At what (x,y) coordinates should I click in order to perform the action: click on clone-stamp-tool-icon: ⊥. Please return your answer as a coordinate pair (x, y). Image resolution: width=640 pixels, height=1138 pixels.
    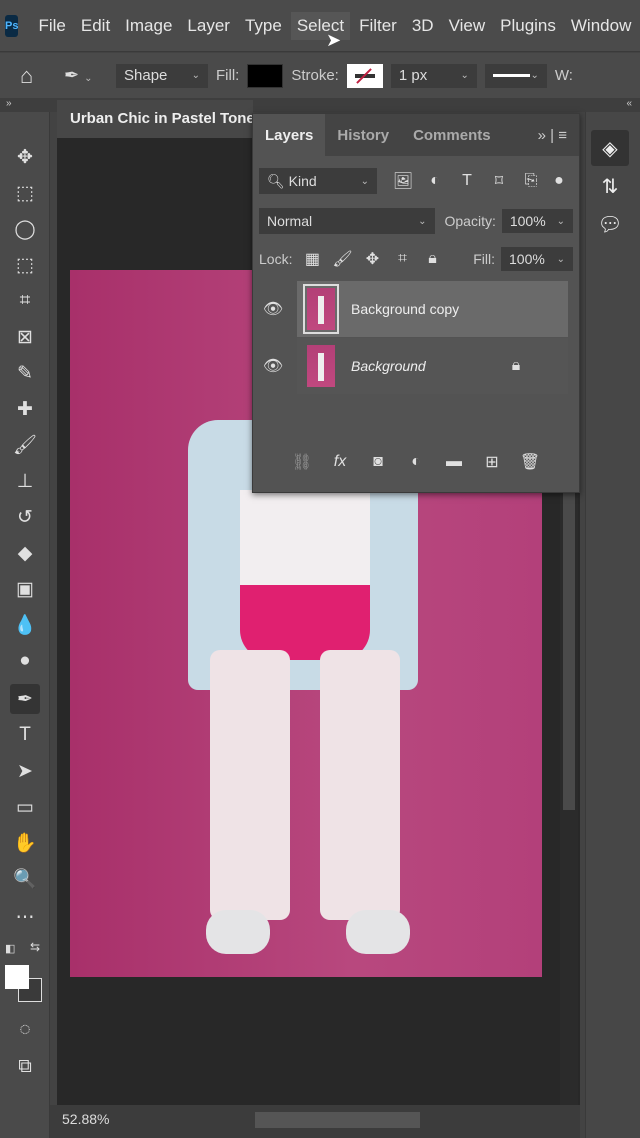
    Looking at the image, I should click on (25, 481).